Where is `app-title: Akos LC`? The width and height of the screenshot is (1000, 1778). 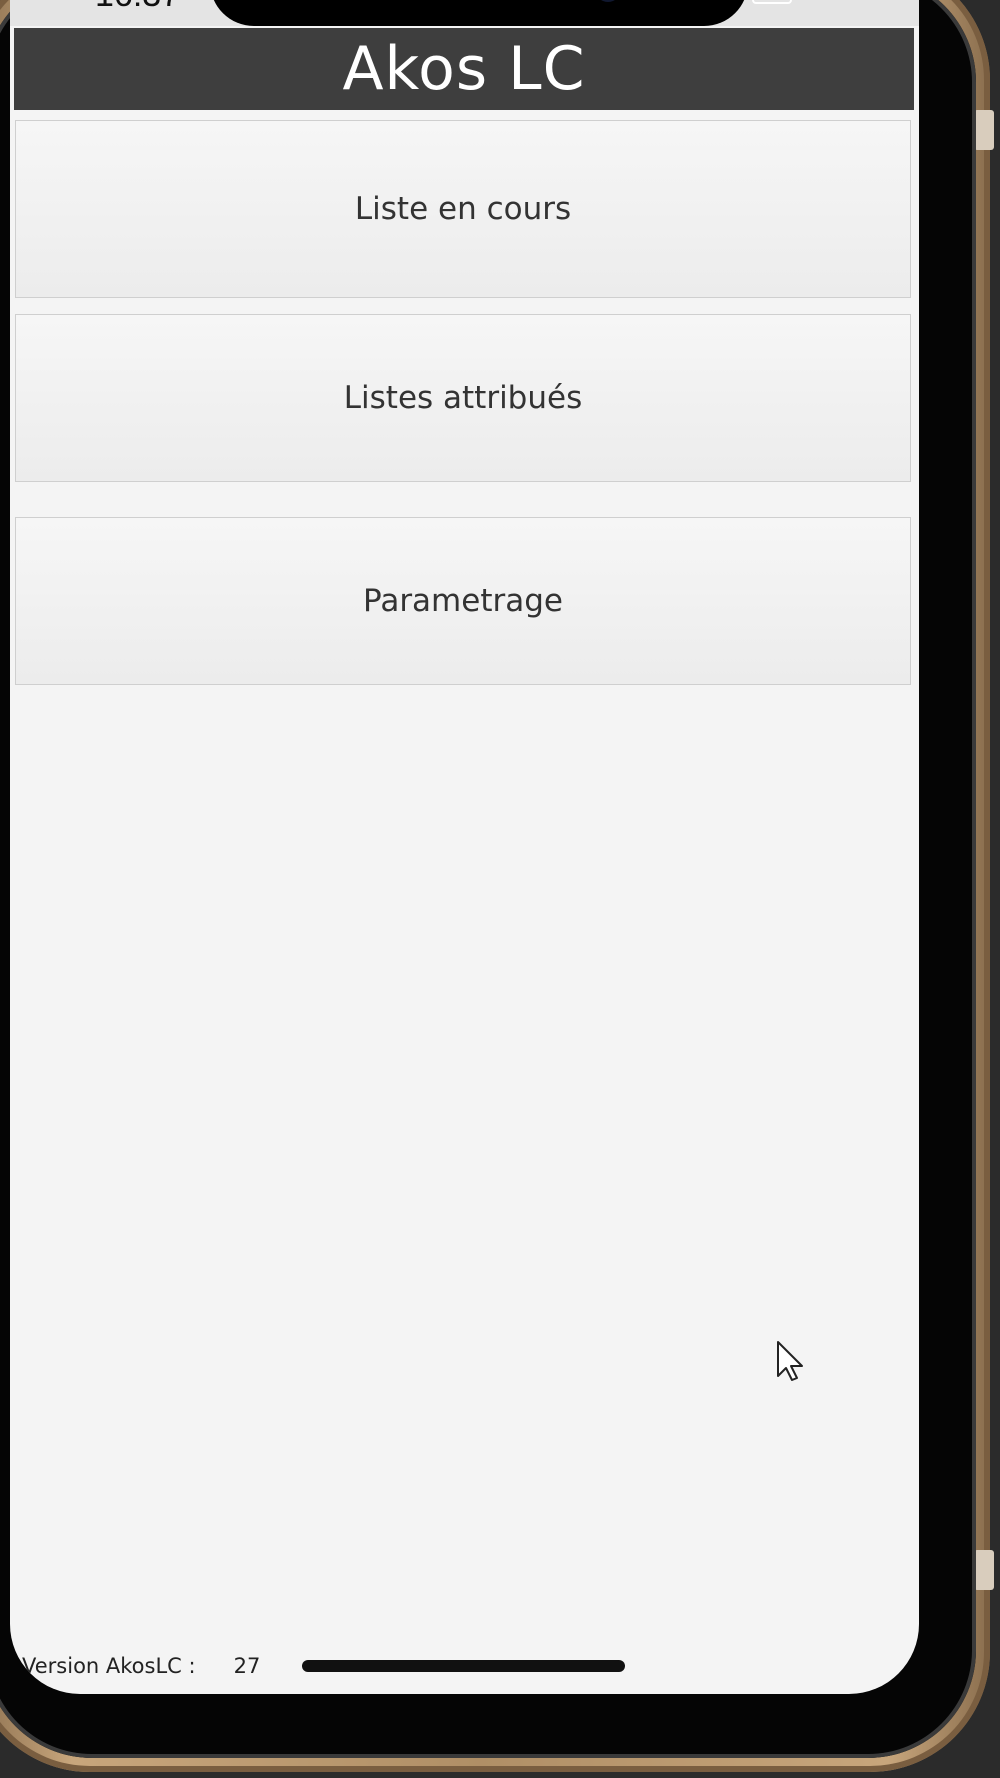 app-title: Akos LC is located at coordinates (464, 69).